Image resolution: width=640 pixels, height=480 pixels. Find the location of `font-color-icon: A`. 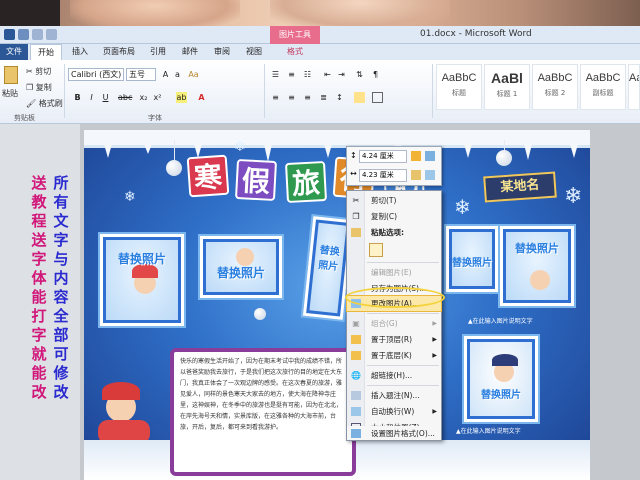

font-color-icon: A is located at coordinates (201, 97).